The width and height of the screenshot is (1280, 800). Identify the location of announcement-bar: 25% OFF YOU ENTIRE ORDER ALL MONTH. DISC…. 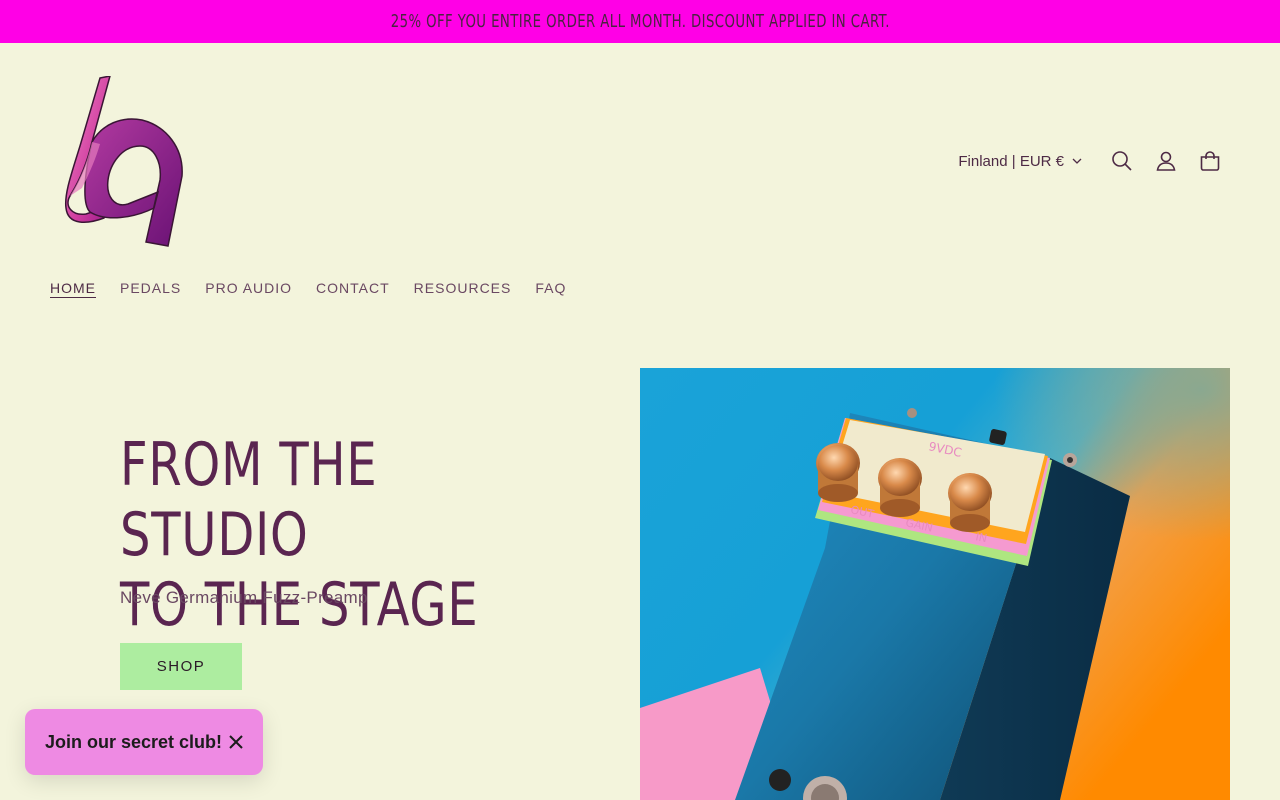
(640, 21).